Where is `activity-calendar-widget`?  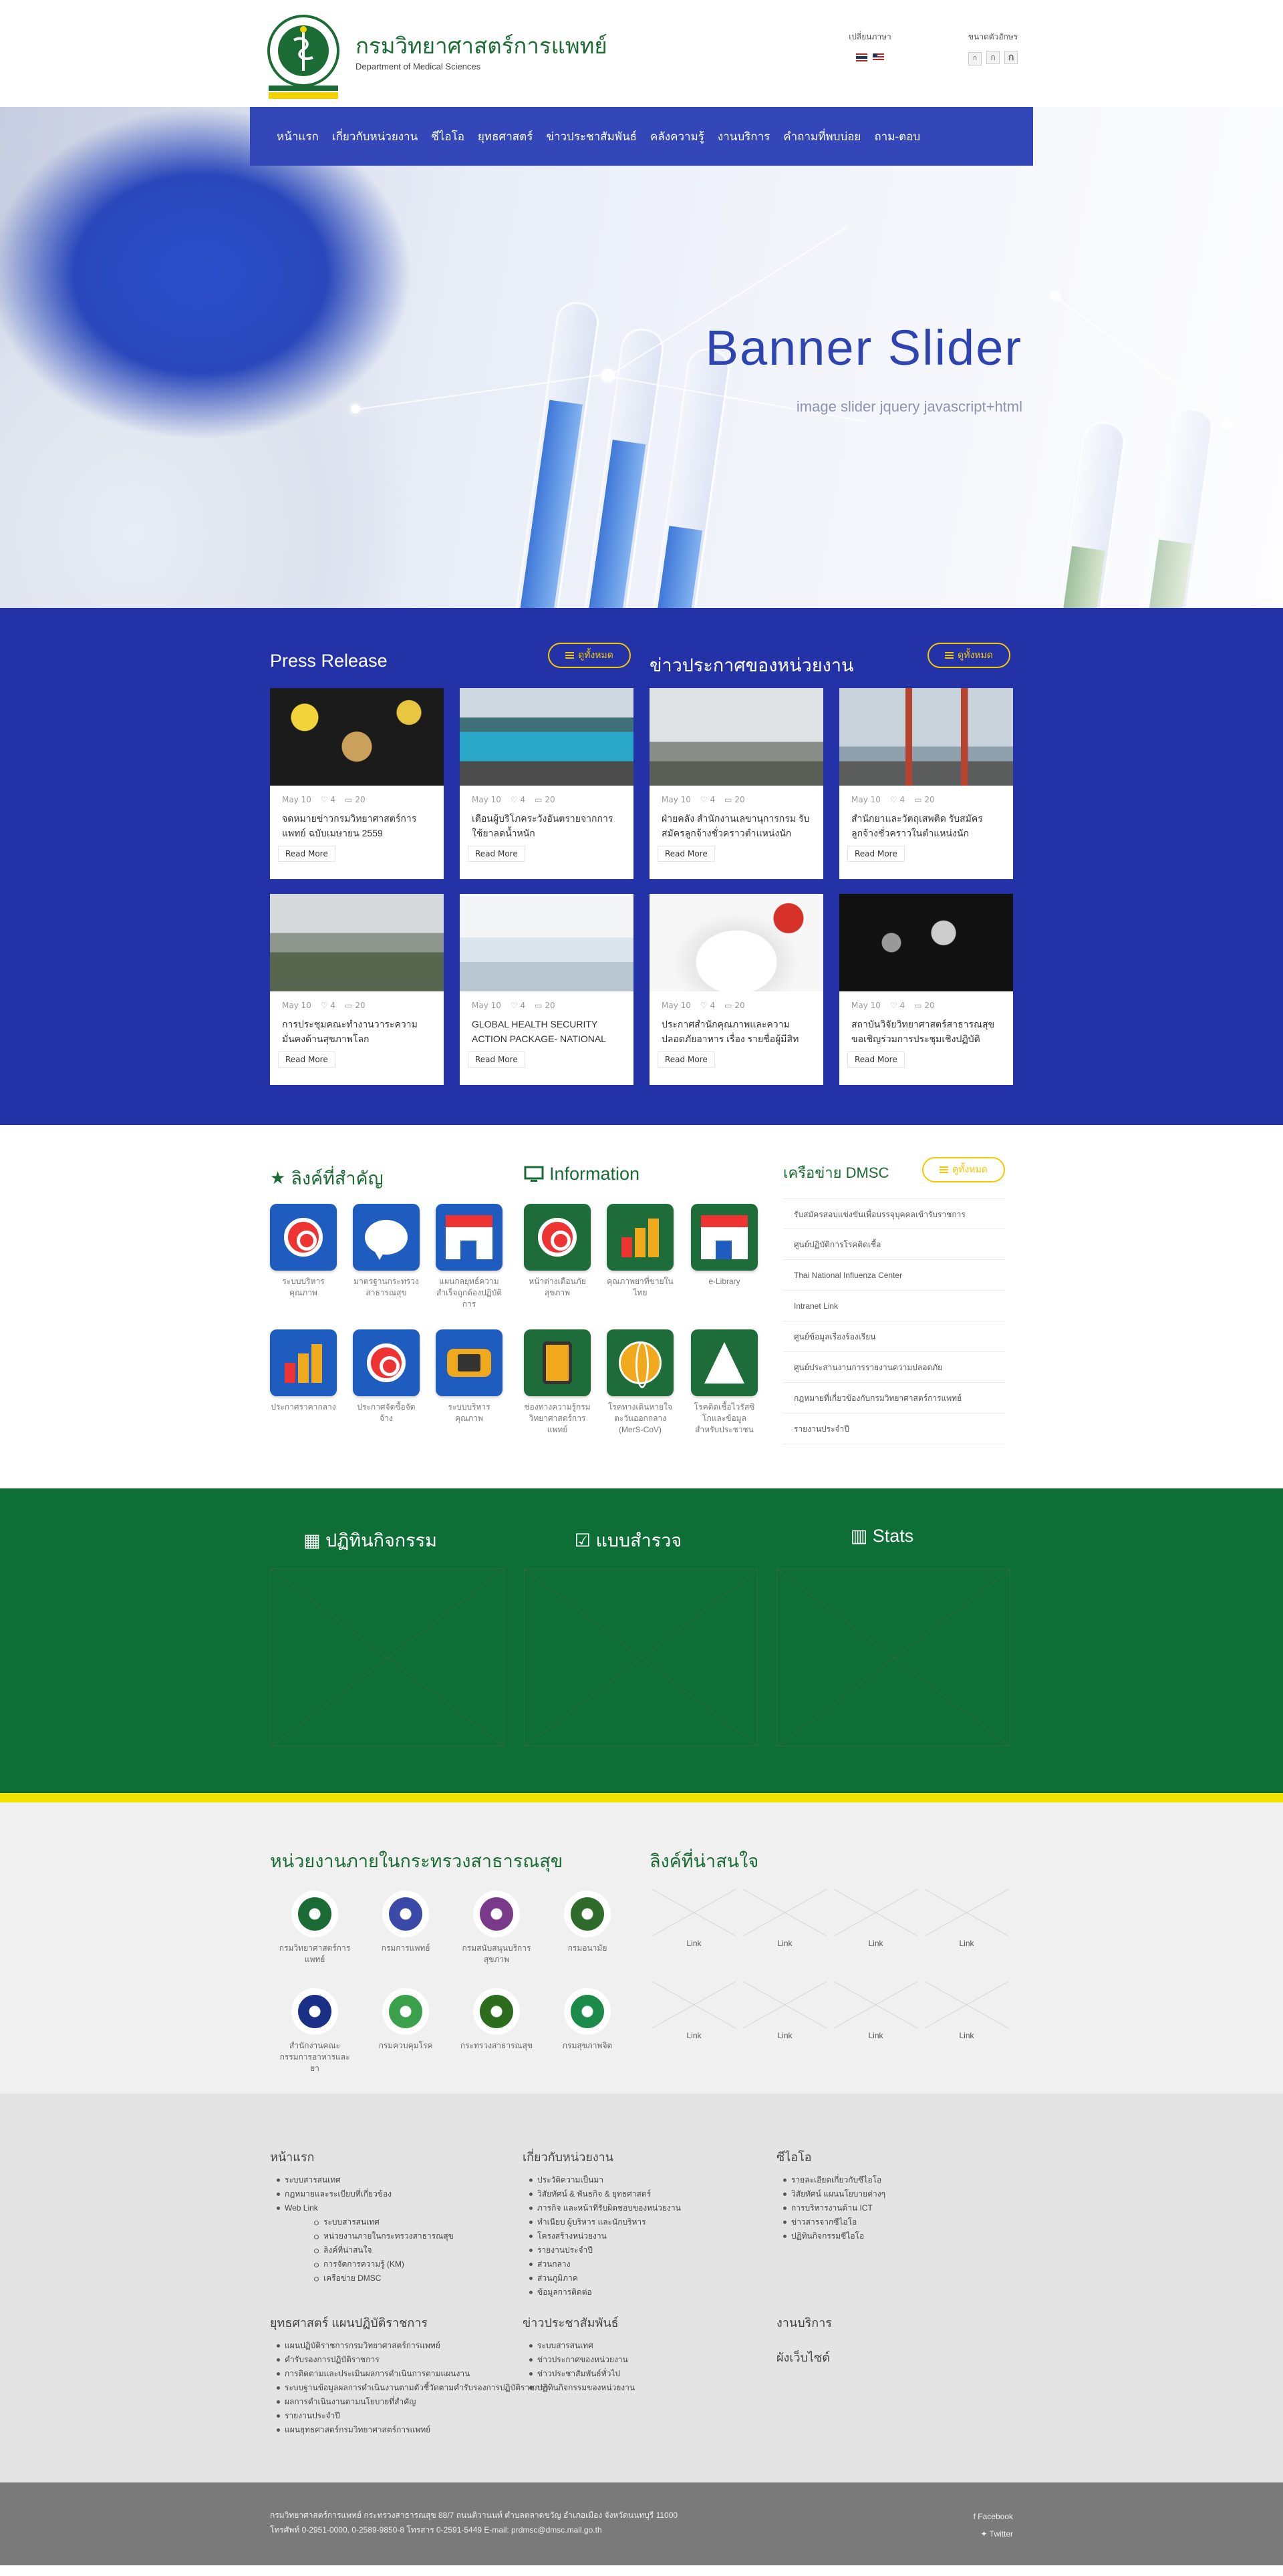
activity-calendar-widget is located at coordinates (387, 1657).